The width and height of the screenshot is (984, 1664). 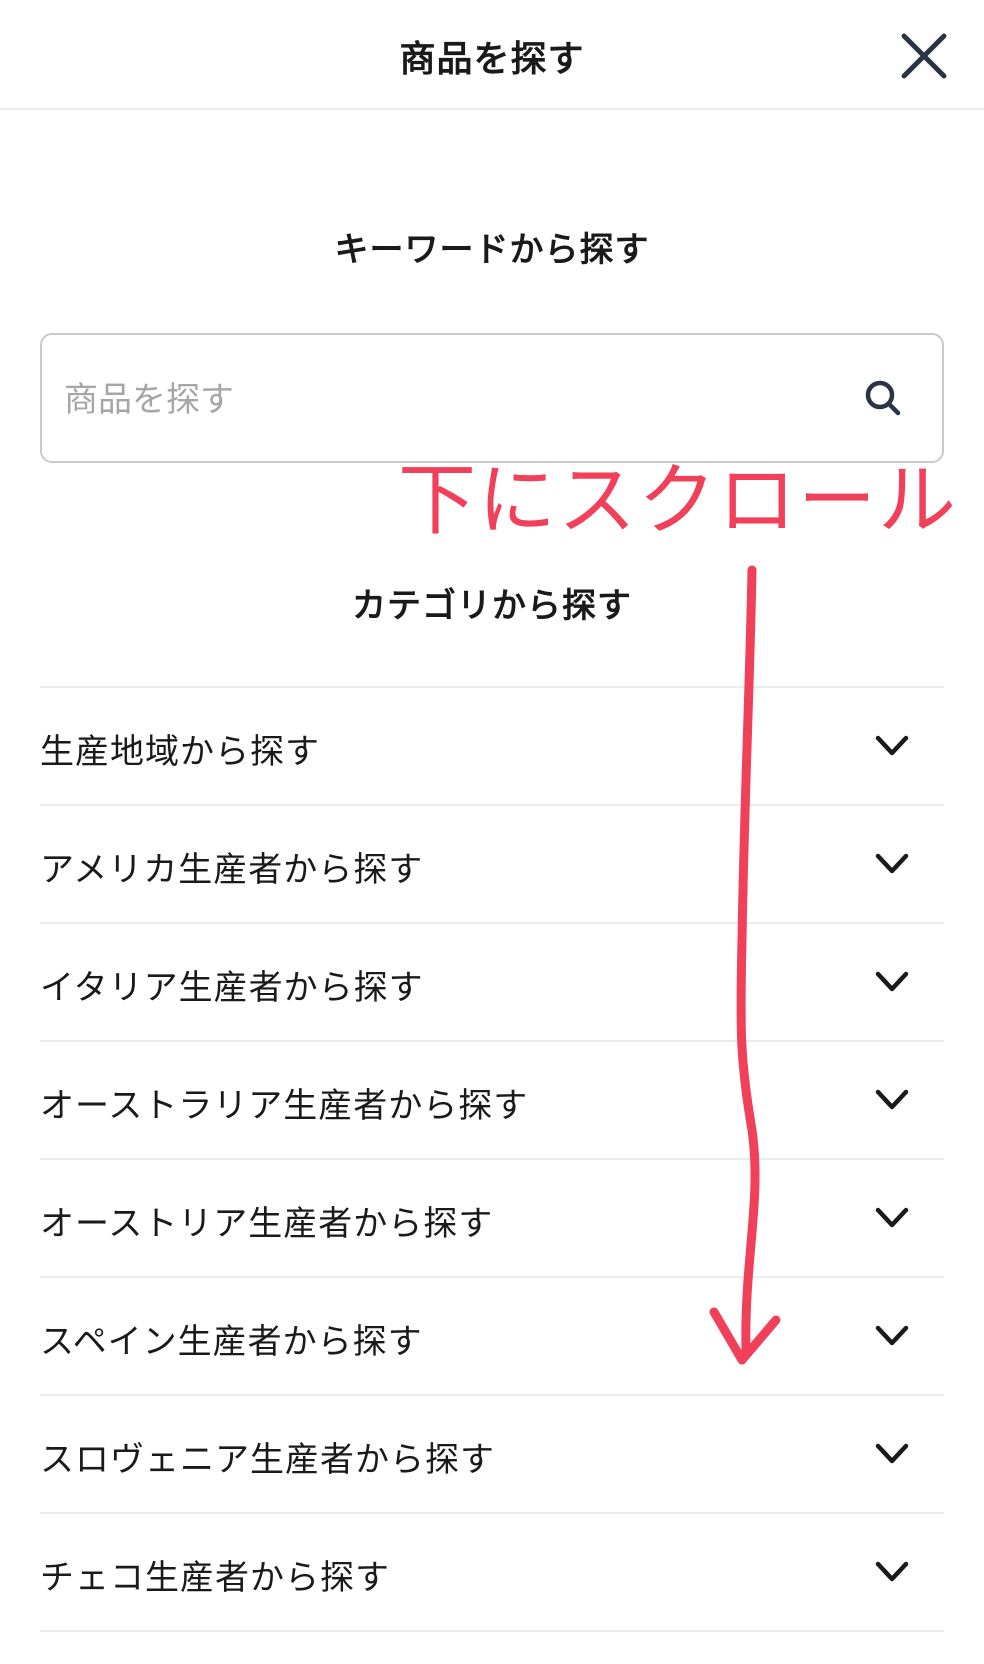 What do you see at coordinates (492, 1337) in the screenshot?
I see `category-item-spain: スペイン生産者から探す` at bounding box center [492, 1337].